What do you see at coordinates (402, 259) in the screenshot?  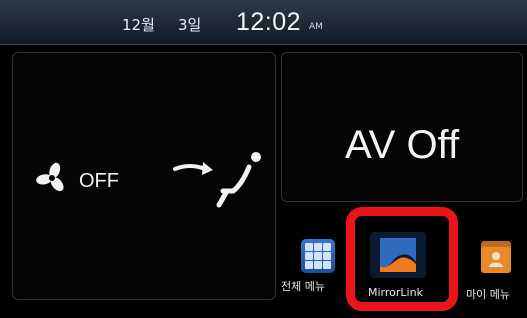 I see `mirrorlink-highlight-box` at bounding box center [402, 259].